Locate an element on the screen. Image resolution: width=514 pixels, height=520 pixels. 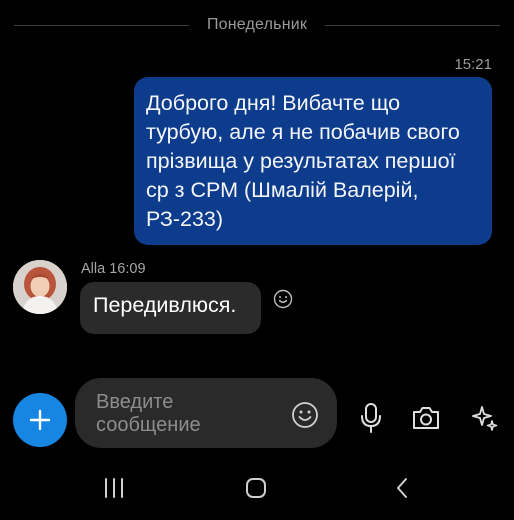
add-attachment-button is located at coordinates (40, 420).